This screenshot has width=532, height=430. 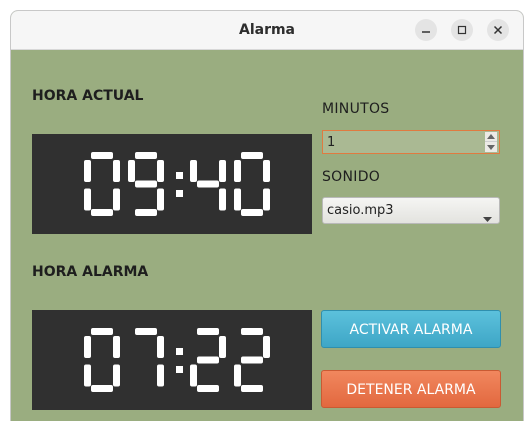 I want to click on current-time-digits, so click(x=177, y=184).